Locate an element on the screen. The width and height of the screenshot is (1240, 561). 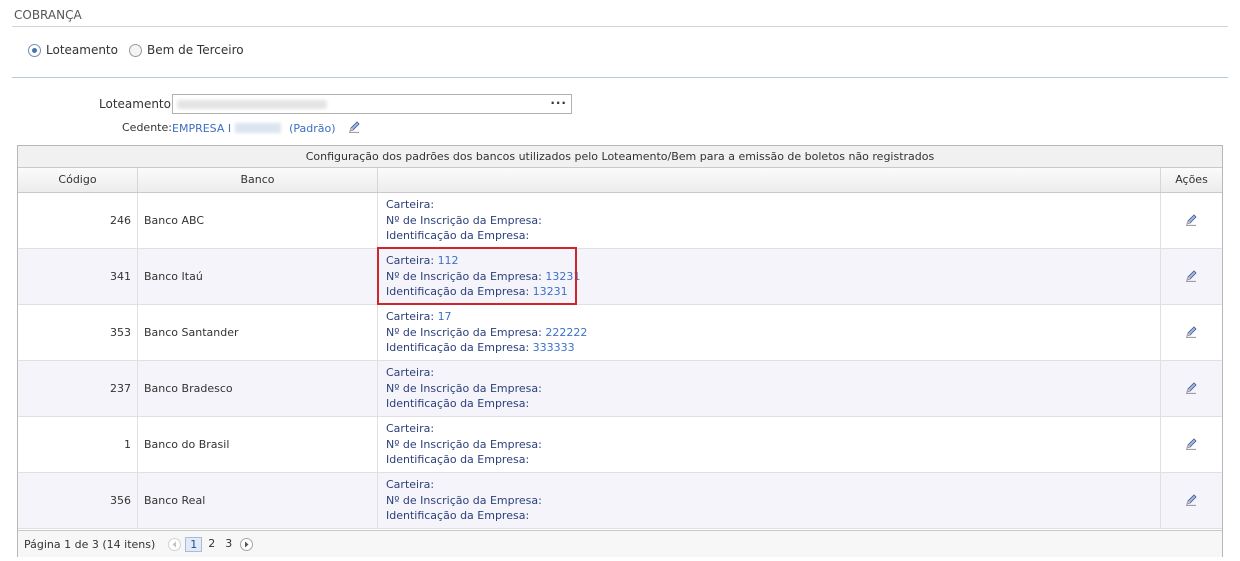
cell-codigo: 246 is located at coordinates (78, 220).